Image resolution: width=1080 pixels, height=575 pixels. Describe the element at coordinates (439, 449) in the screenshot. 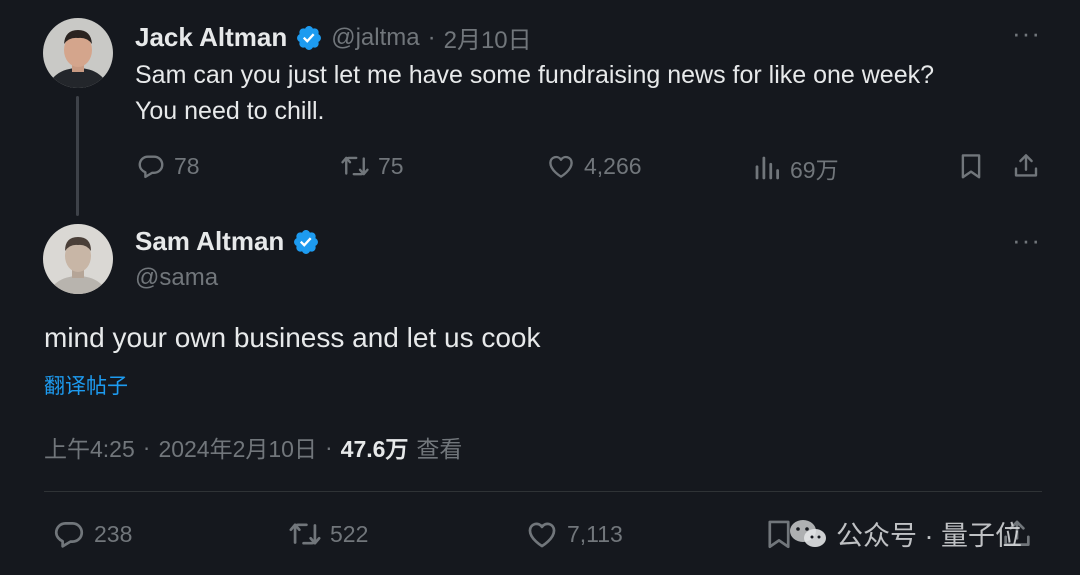

I see `views-label: 查看` at that location.